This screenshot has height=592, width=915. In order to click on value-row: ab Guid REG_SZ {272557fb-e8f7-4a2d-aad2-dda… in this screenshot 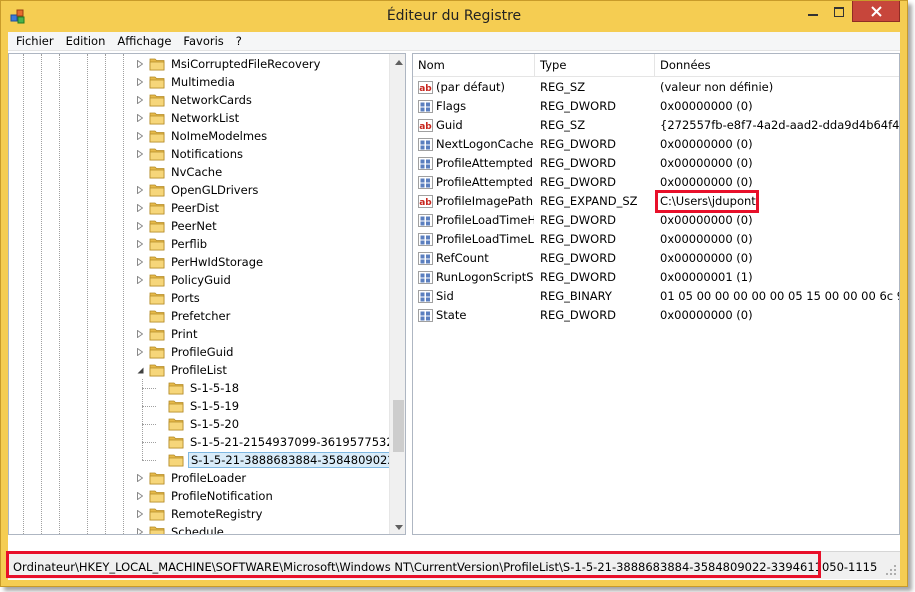, I will do `click(656, 125)`.